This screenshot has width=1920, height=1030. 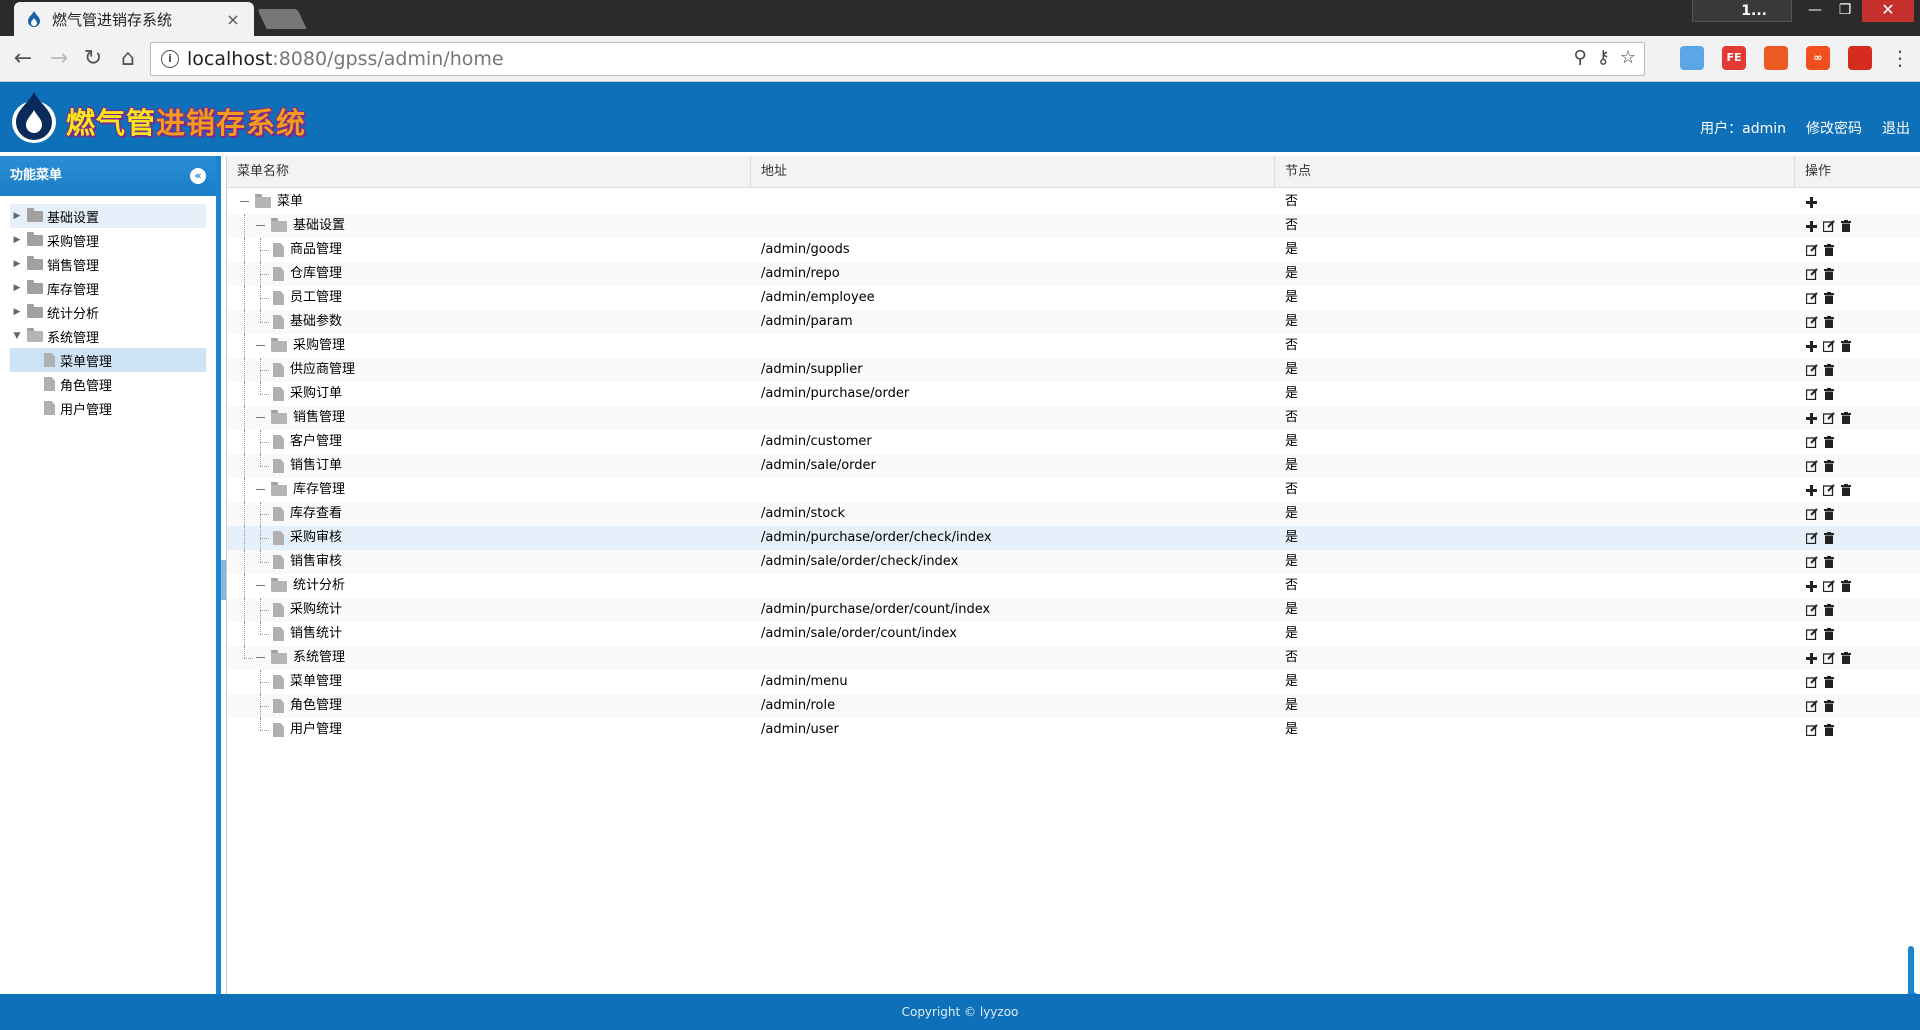 I want to click on table-row: 统计分析 否, so click(x=1073, y=586).